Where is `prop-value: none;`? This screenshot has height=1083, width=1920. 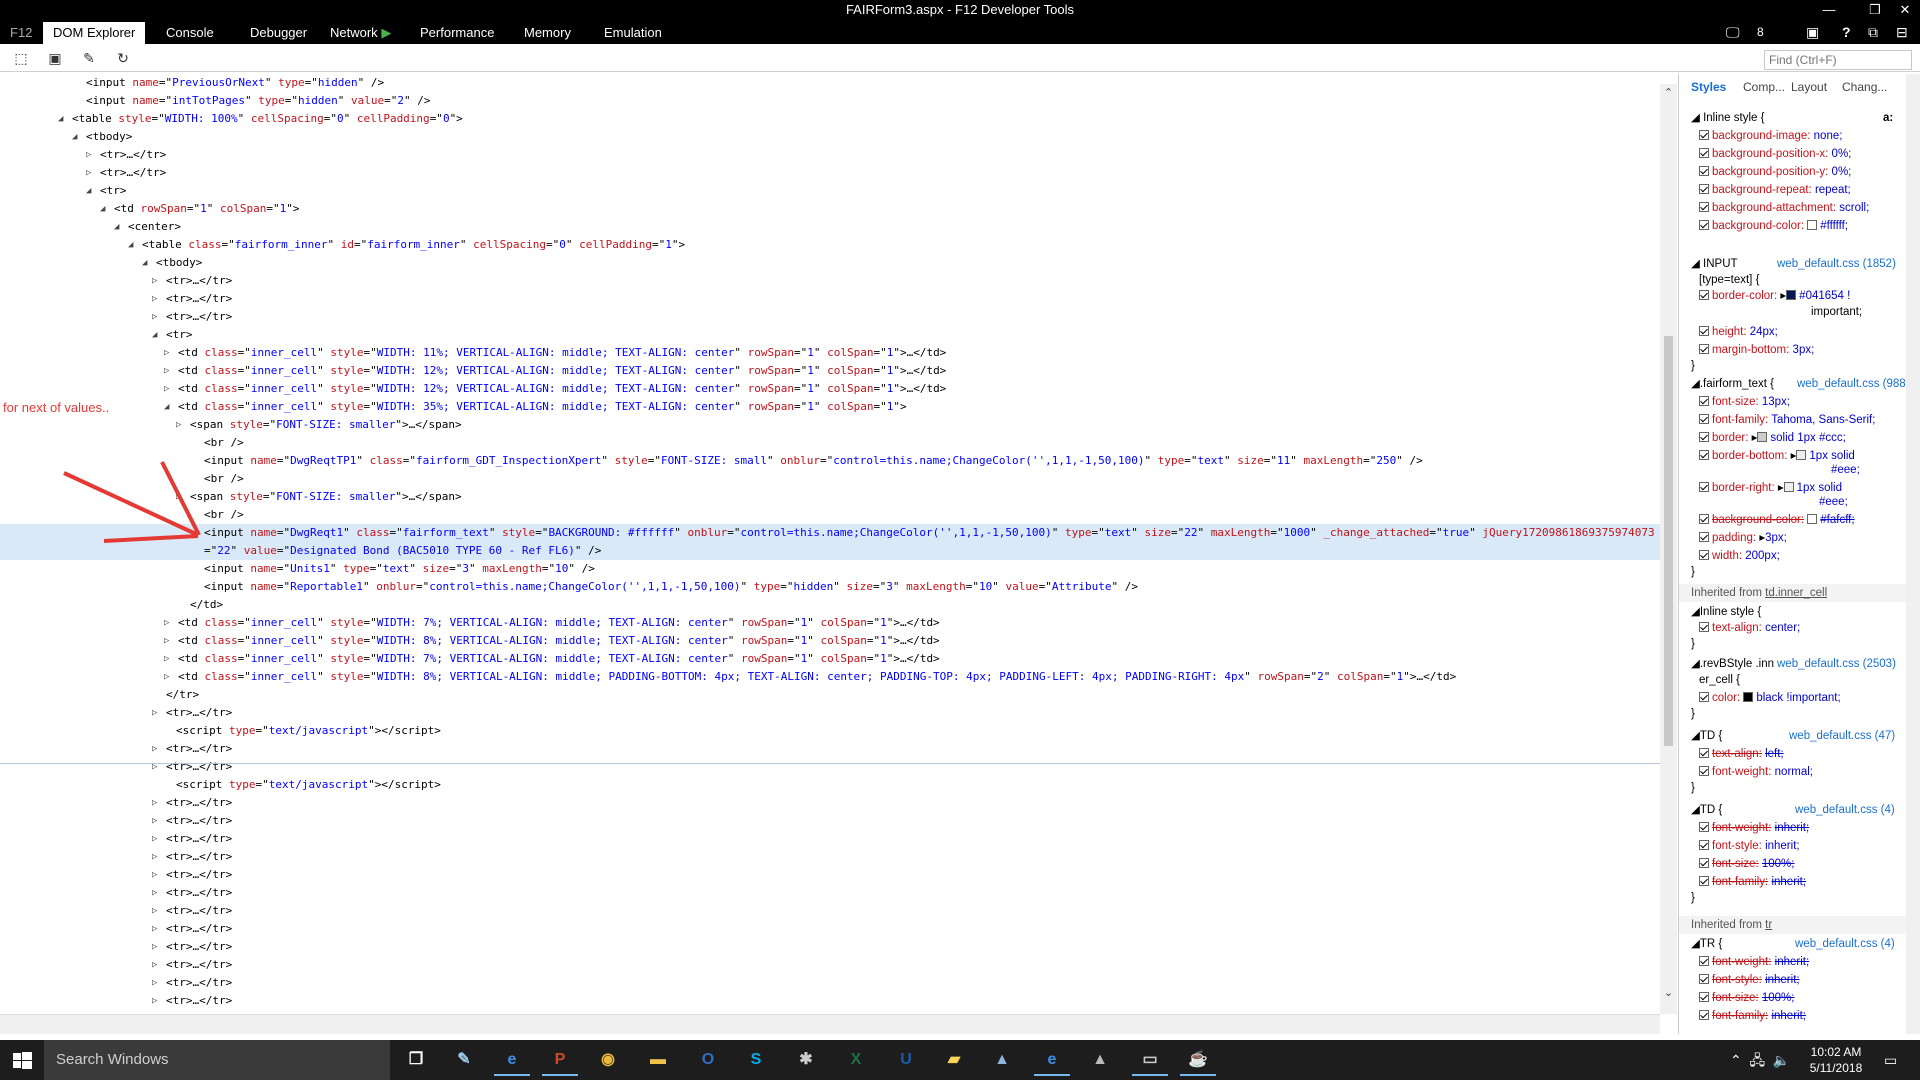
prop-value: none; is located at coordinates (1828, 136).